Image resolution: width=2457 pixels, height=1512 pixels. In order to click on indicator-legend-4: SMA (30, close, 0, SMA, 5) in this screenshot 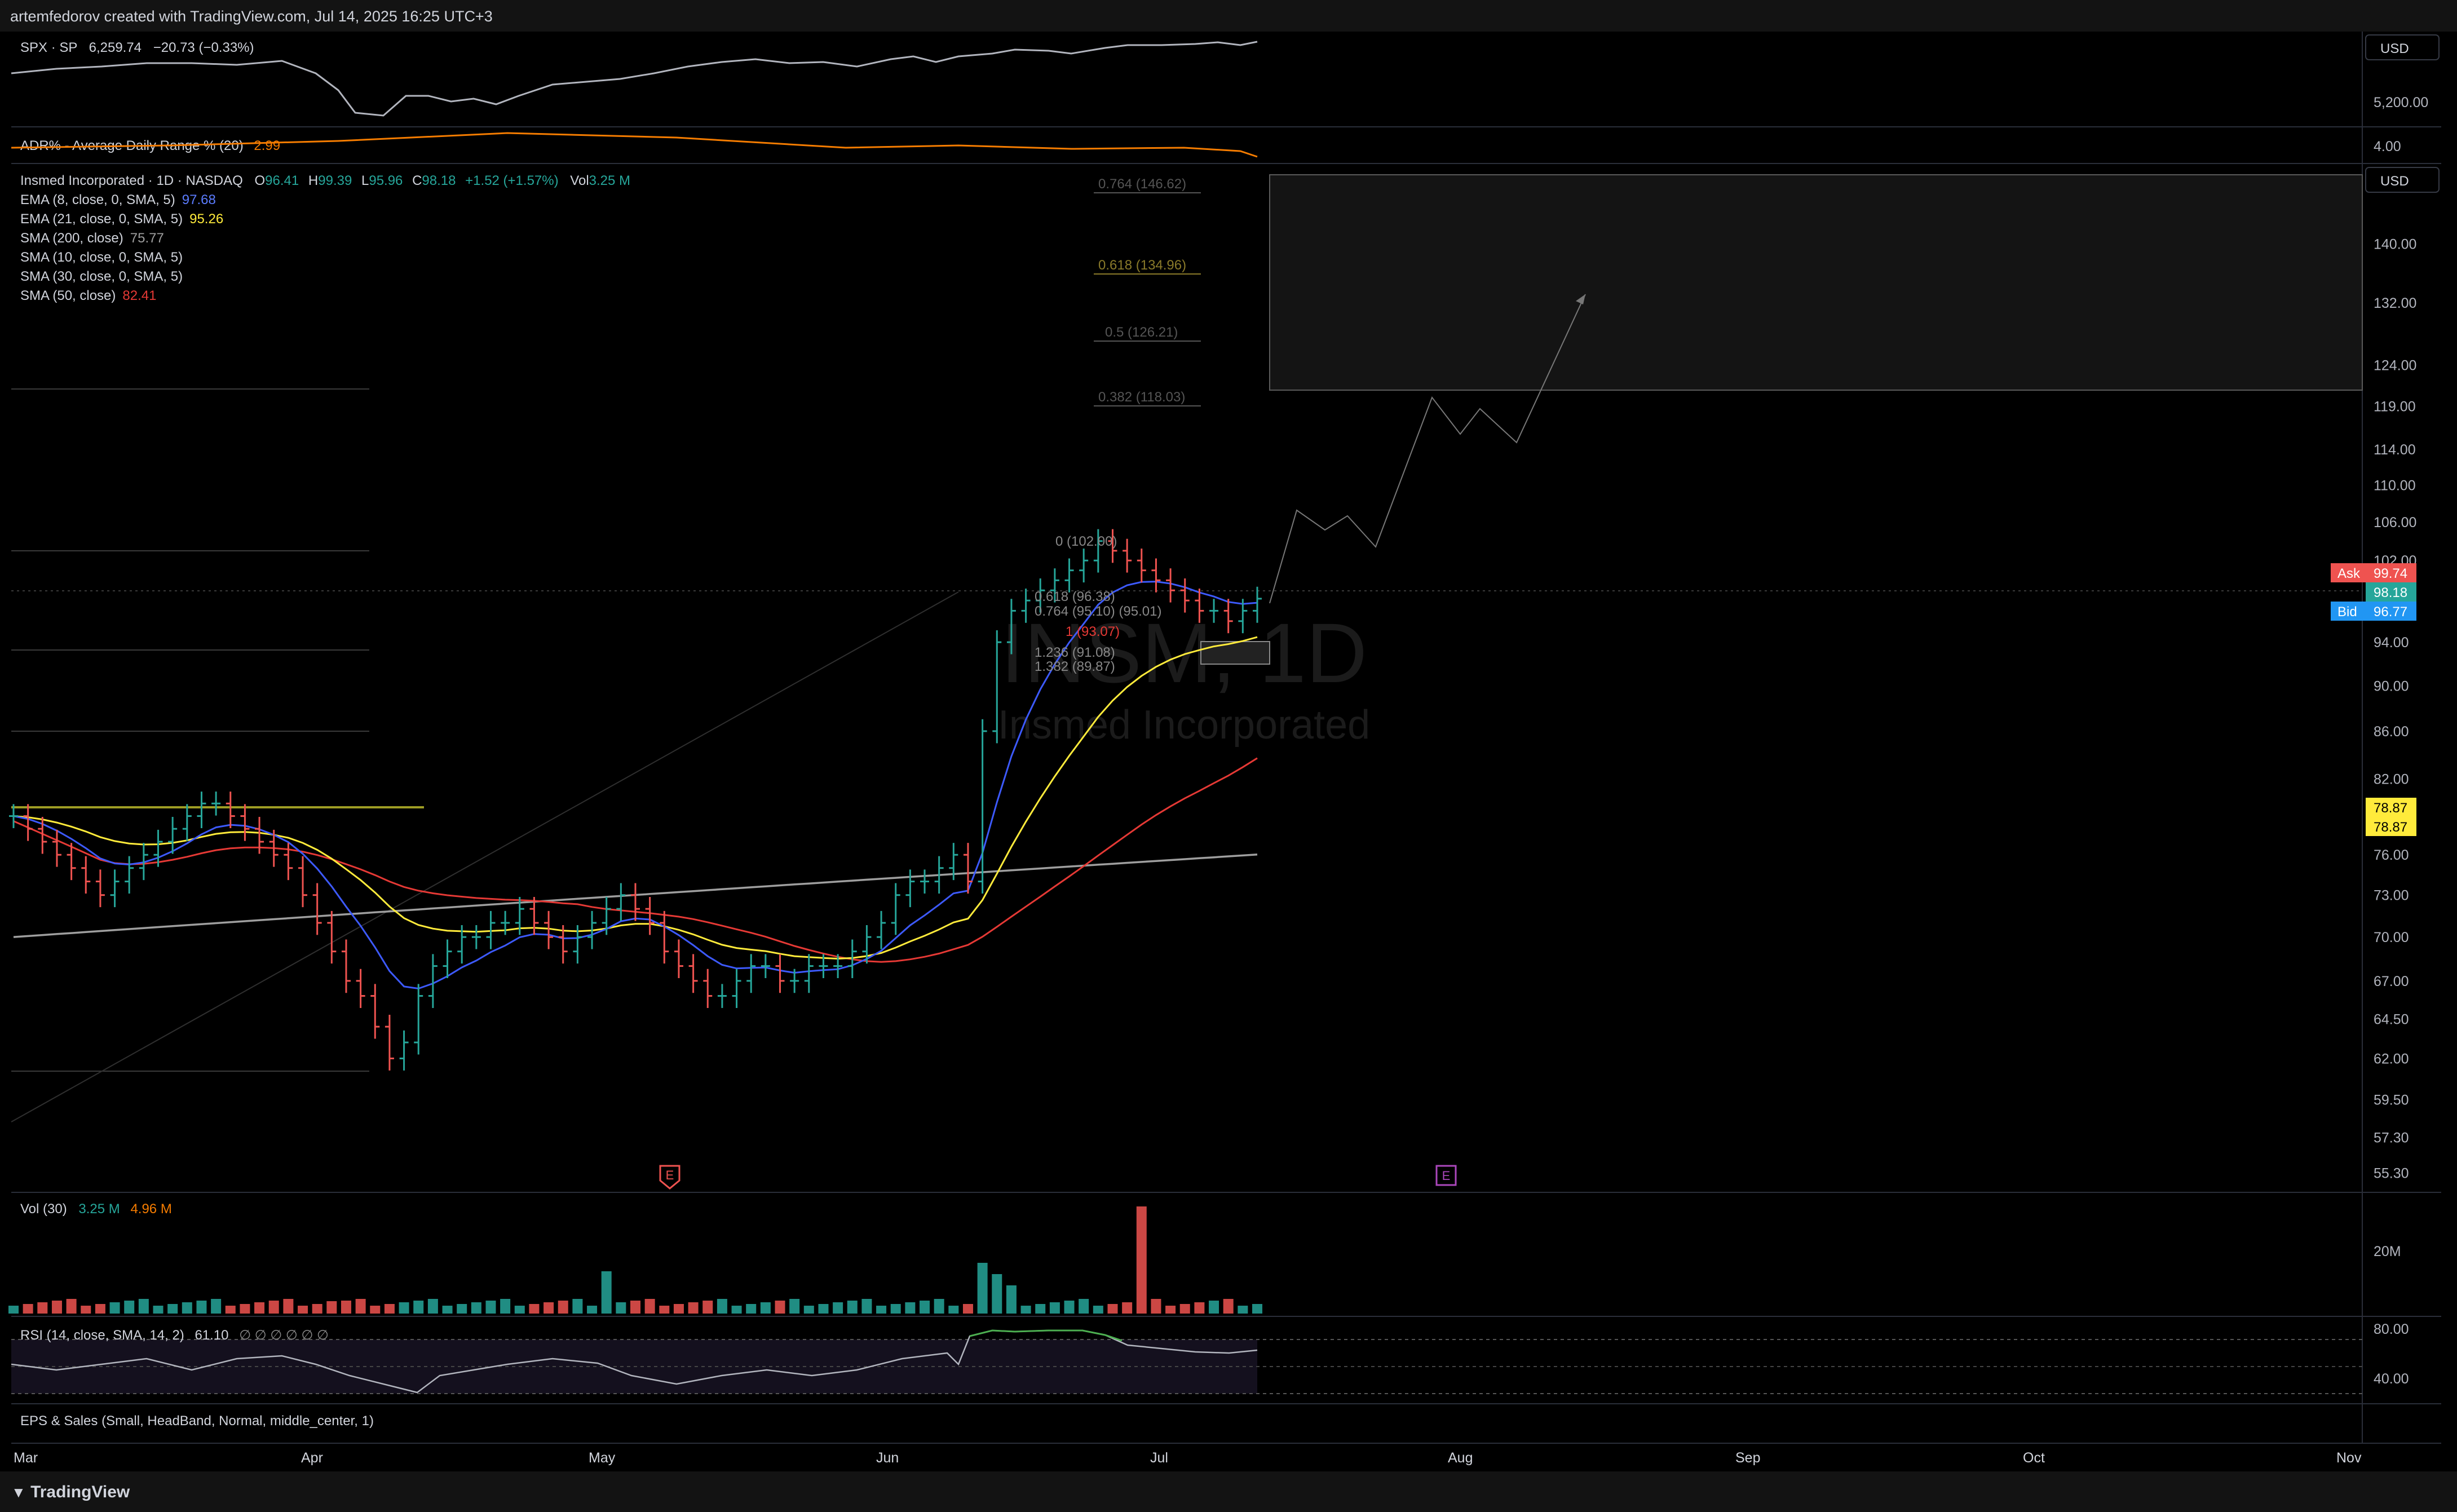, I will do `click(101, 276)`.